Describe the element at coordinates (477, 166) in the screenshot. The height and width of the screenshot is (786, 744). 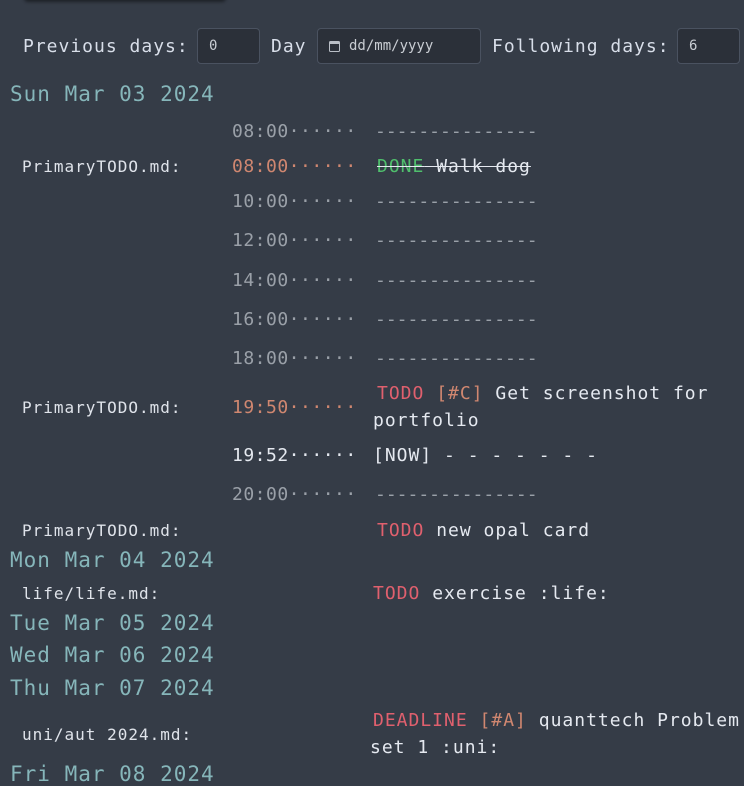
I see `item-title: Walk dog` at that location.